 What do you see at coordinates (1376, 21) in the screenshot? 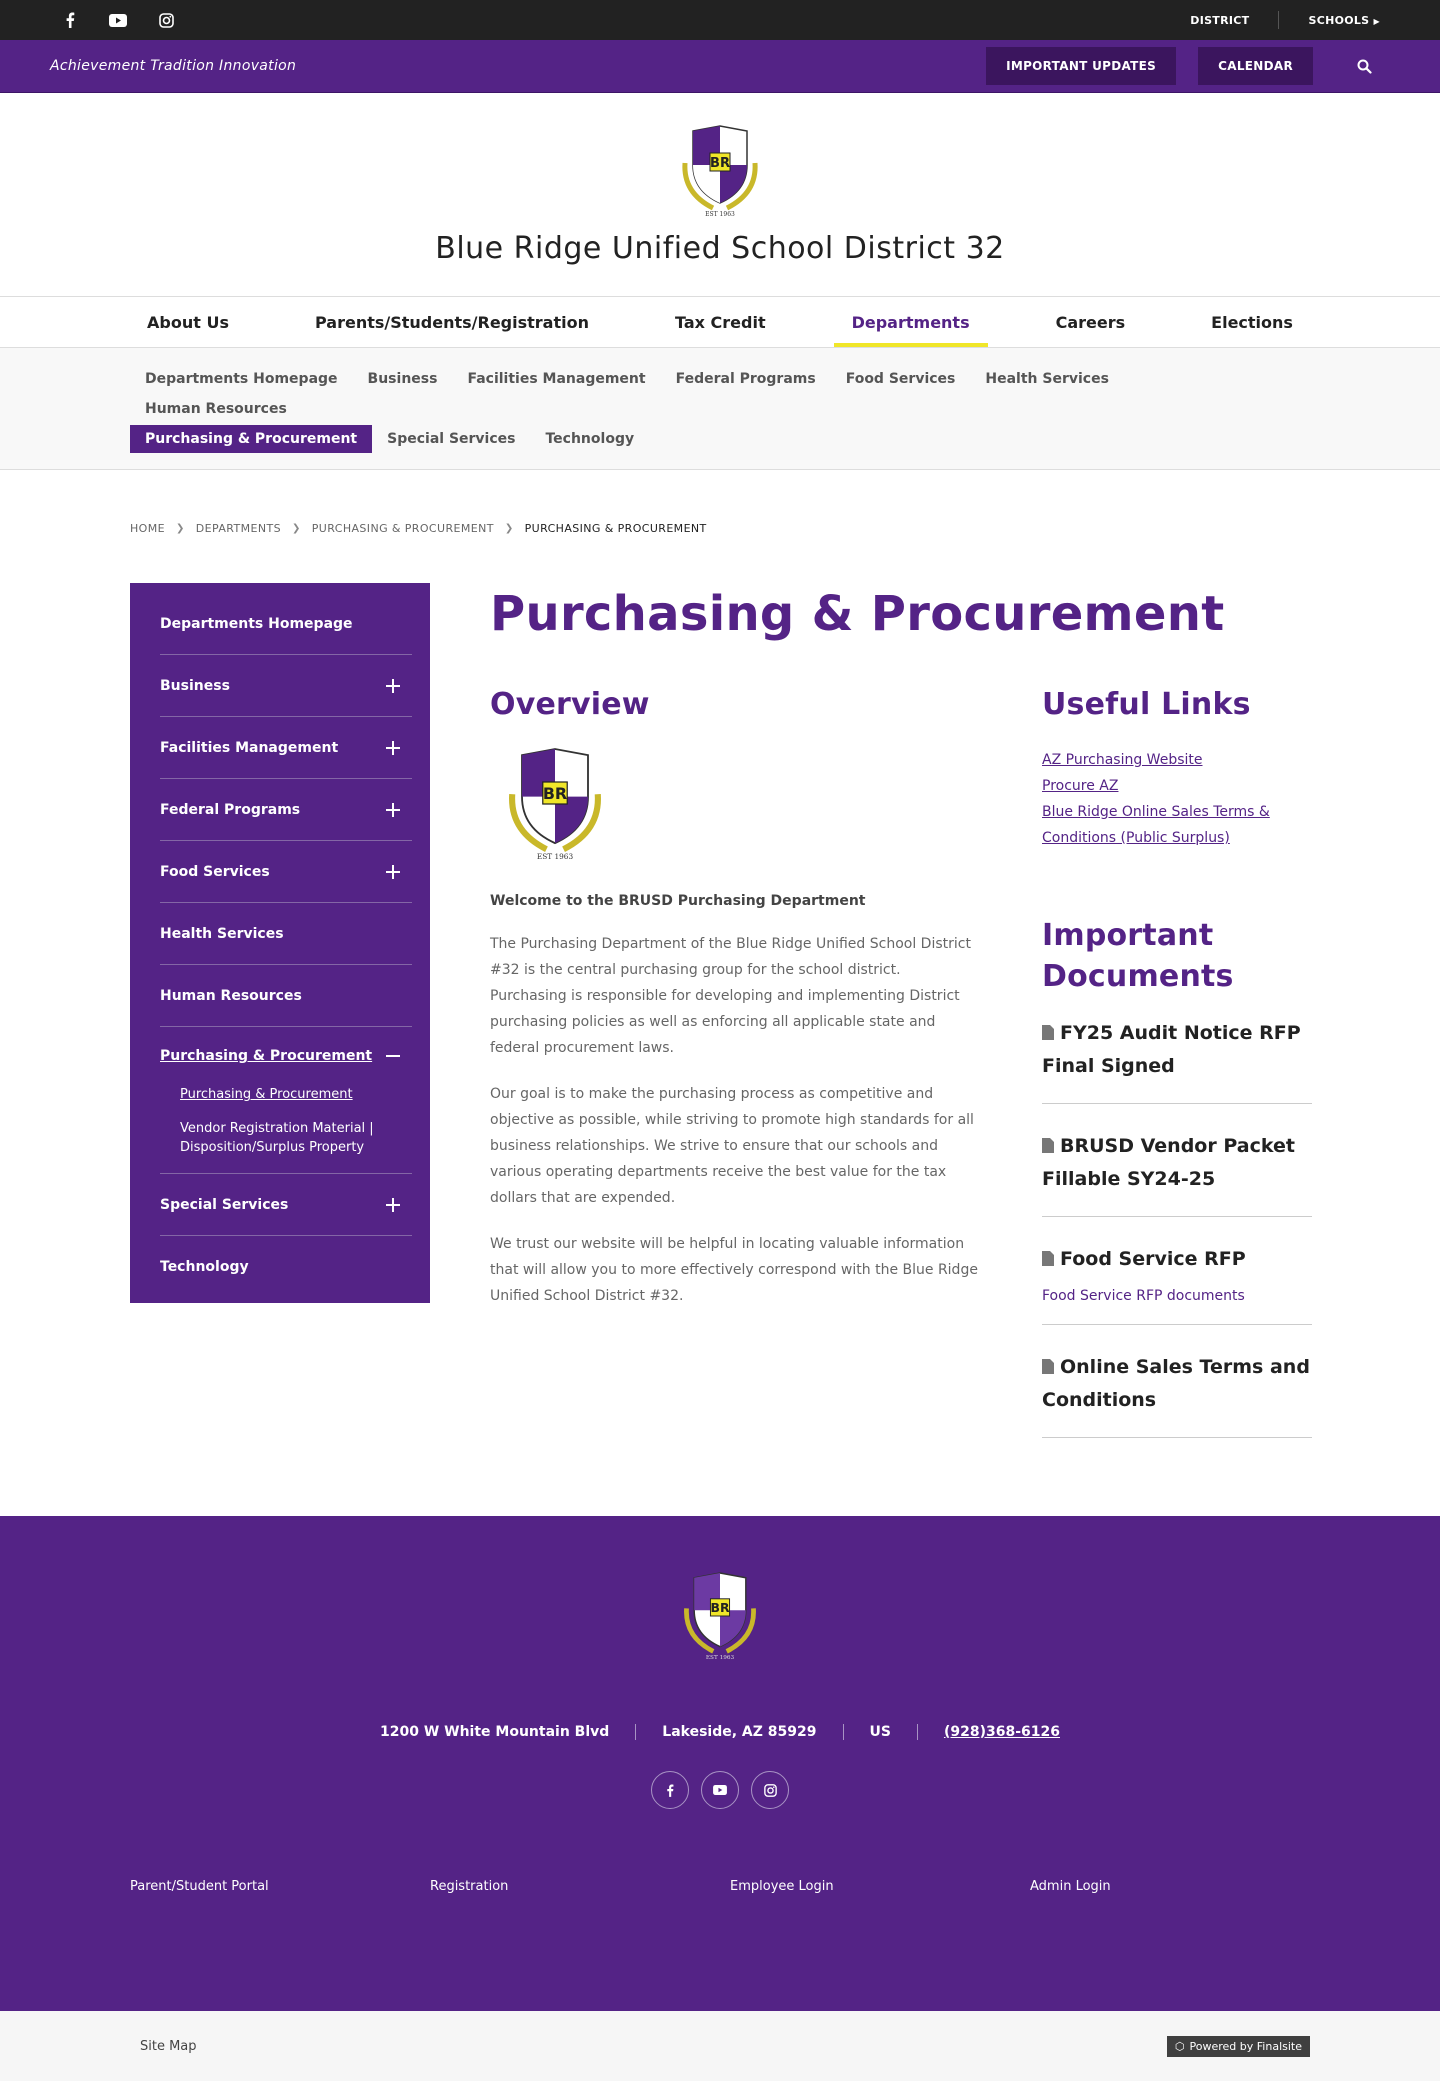
I see `caret-right-icon: ▶` at bounding box center [1376, 21].